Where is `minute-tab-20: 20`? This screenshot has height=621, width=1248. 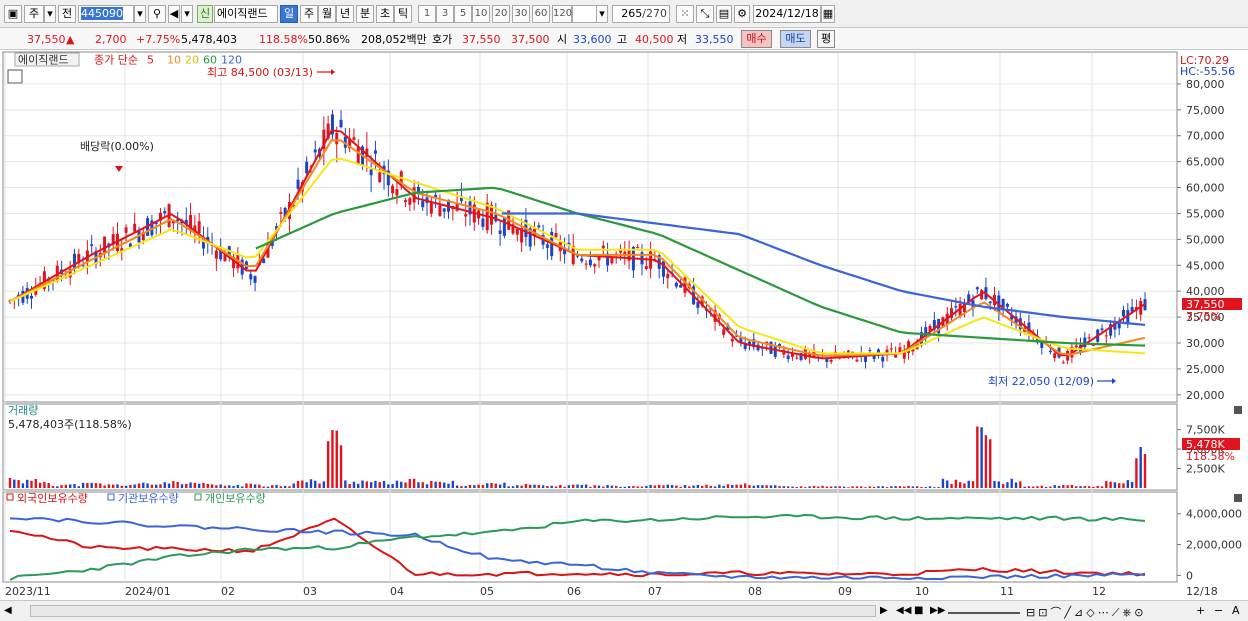
minute-tab-20: 20 is located at coordinates (501, 14).